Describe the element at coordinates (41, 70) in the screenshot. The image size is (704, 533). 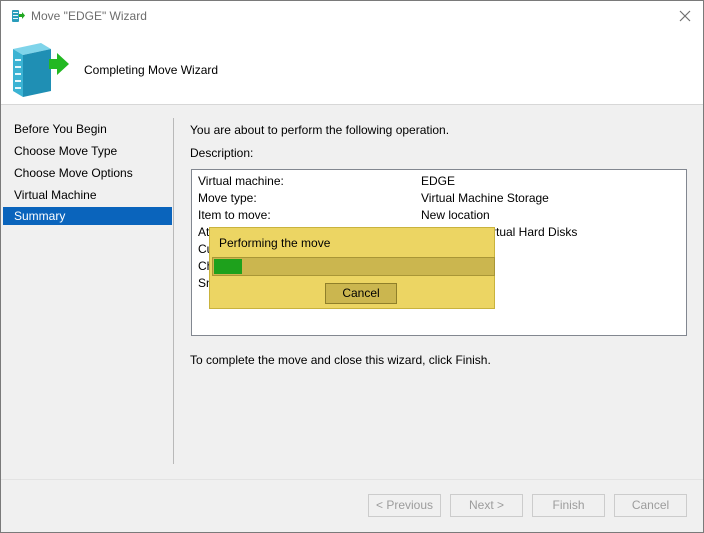
I see `server-move-large-icon` at that location.